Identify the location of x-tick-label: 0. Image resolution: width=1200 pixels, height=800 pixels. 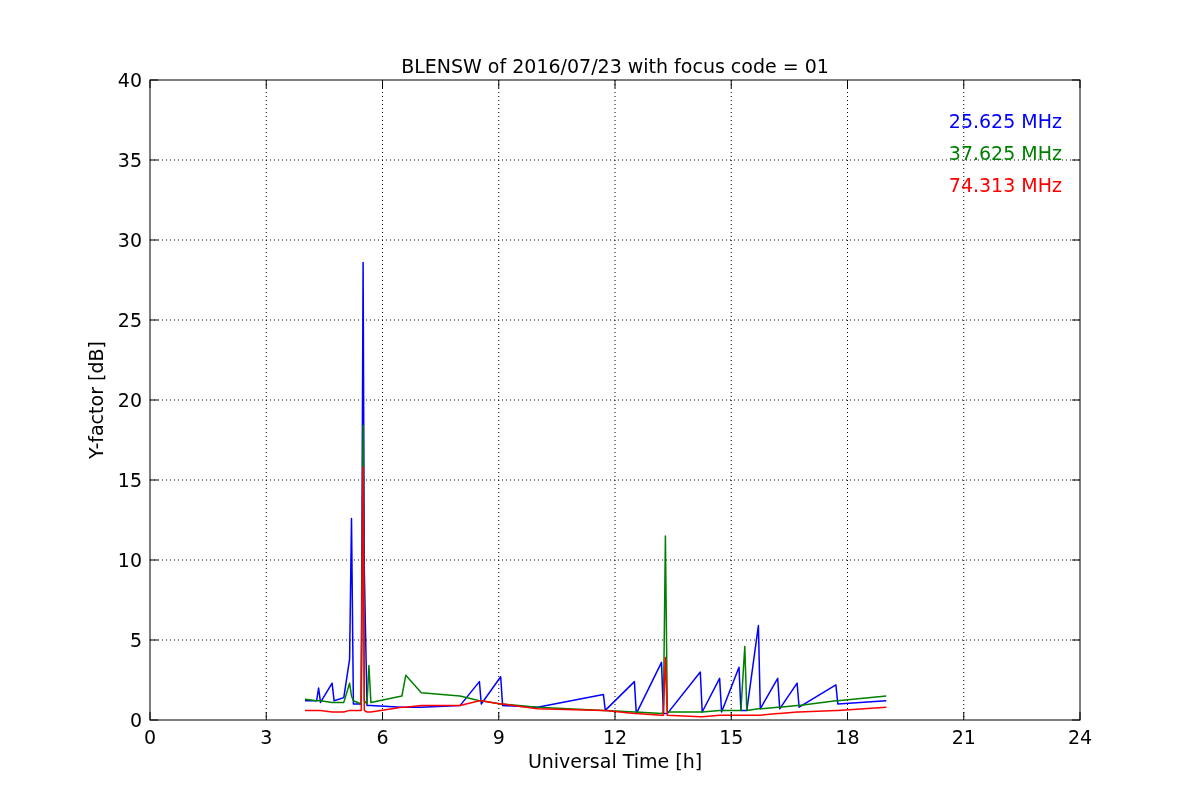
(150, 737).